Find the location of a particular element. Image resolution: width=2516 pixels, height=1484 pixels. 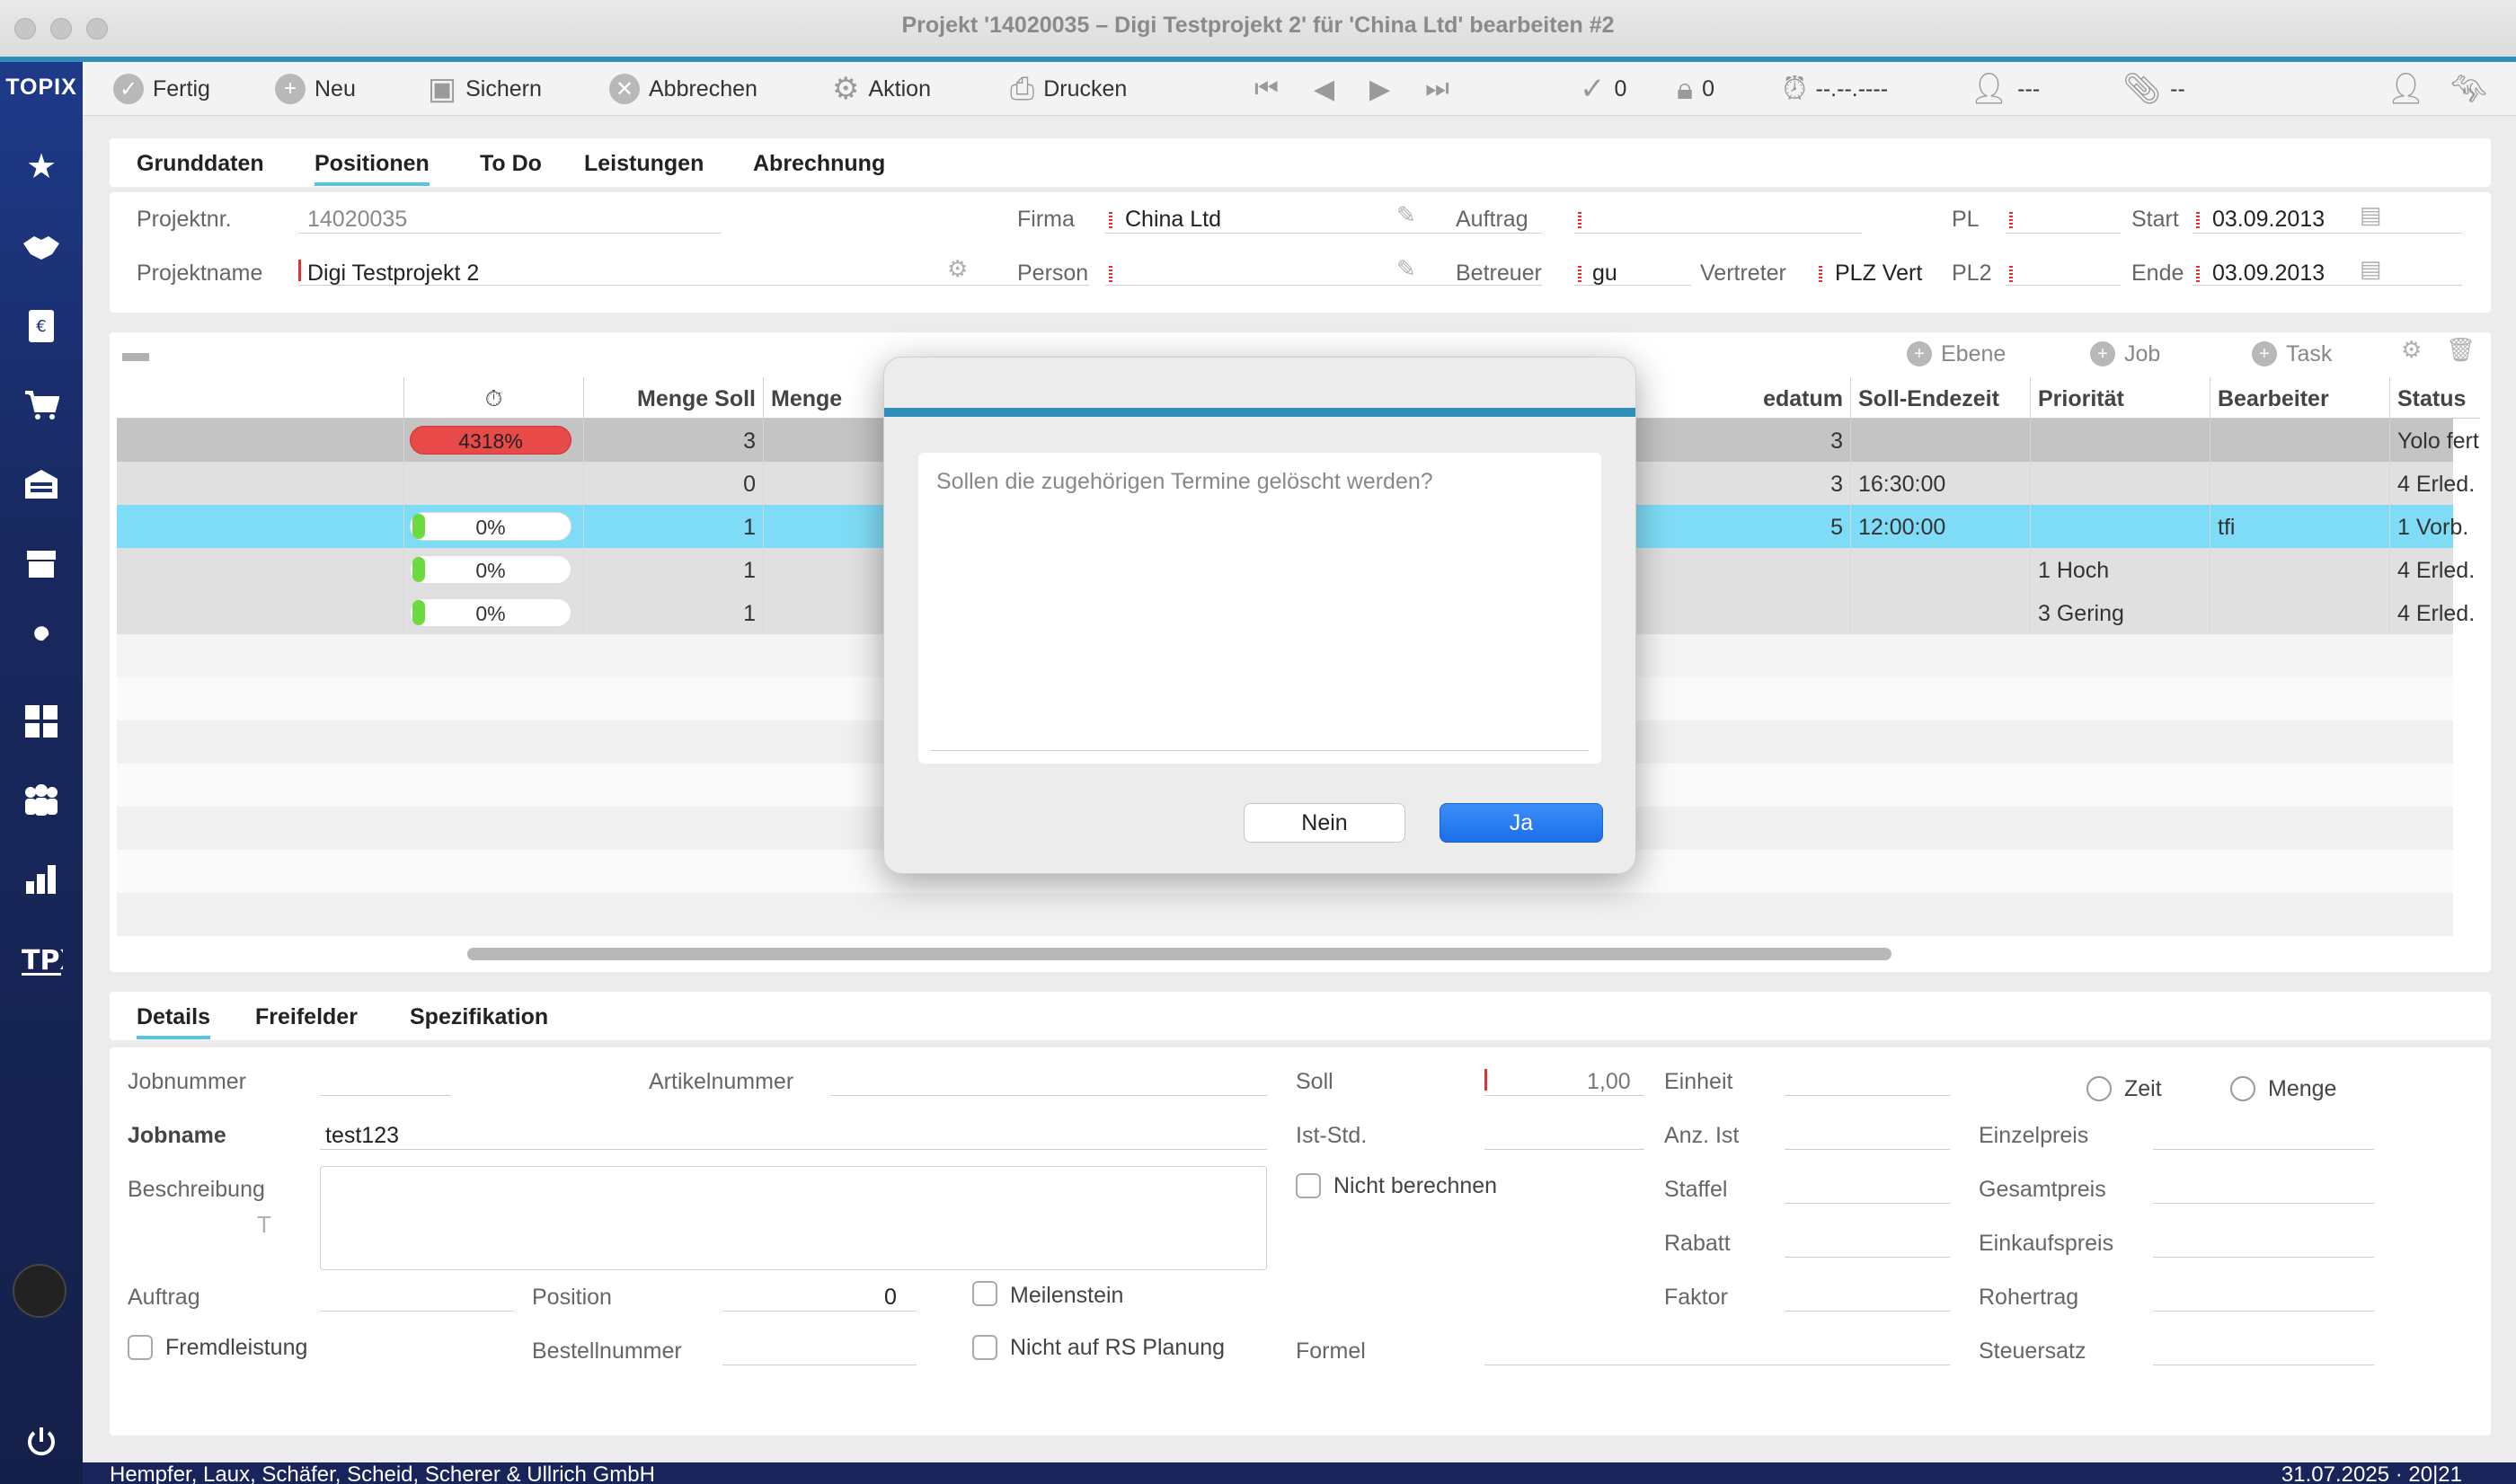

add-ebene-button: + Ebene is located at coordinates (1956, 354).